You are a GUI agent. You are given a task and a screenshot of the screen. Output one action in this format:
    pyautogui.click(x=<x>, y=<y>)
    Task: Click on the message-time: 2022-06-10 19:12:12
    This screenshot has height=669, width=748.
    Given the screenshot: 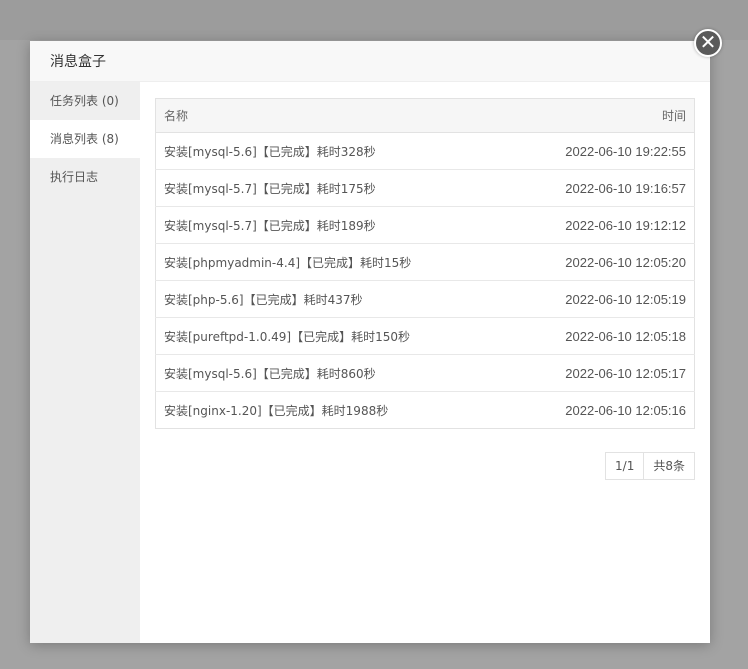 What is the action you would take?
    pyautogui.click(x=625, y=225)
    